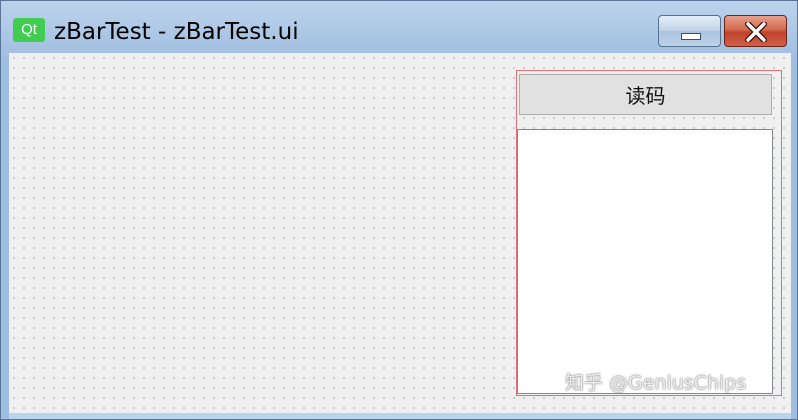 The image size is (798, 420). Describe the element at coordinates (400, 416) in the screenshot. I see `window-bottom-border` at that location.